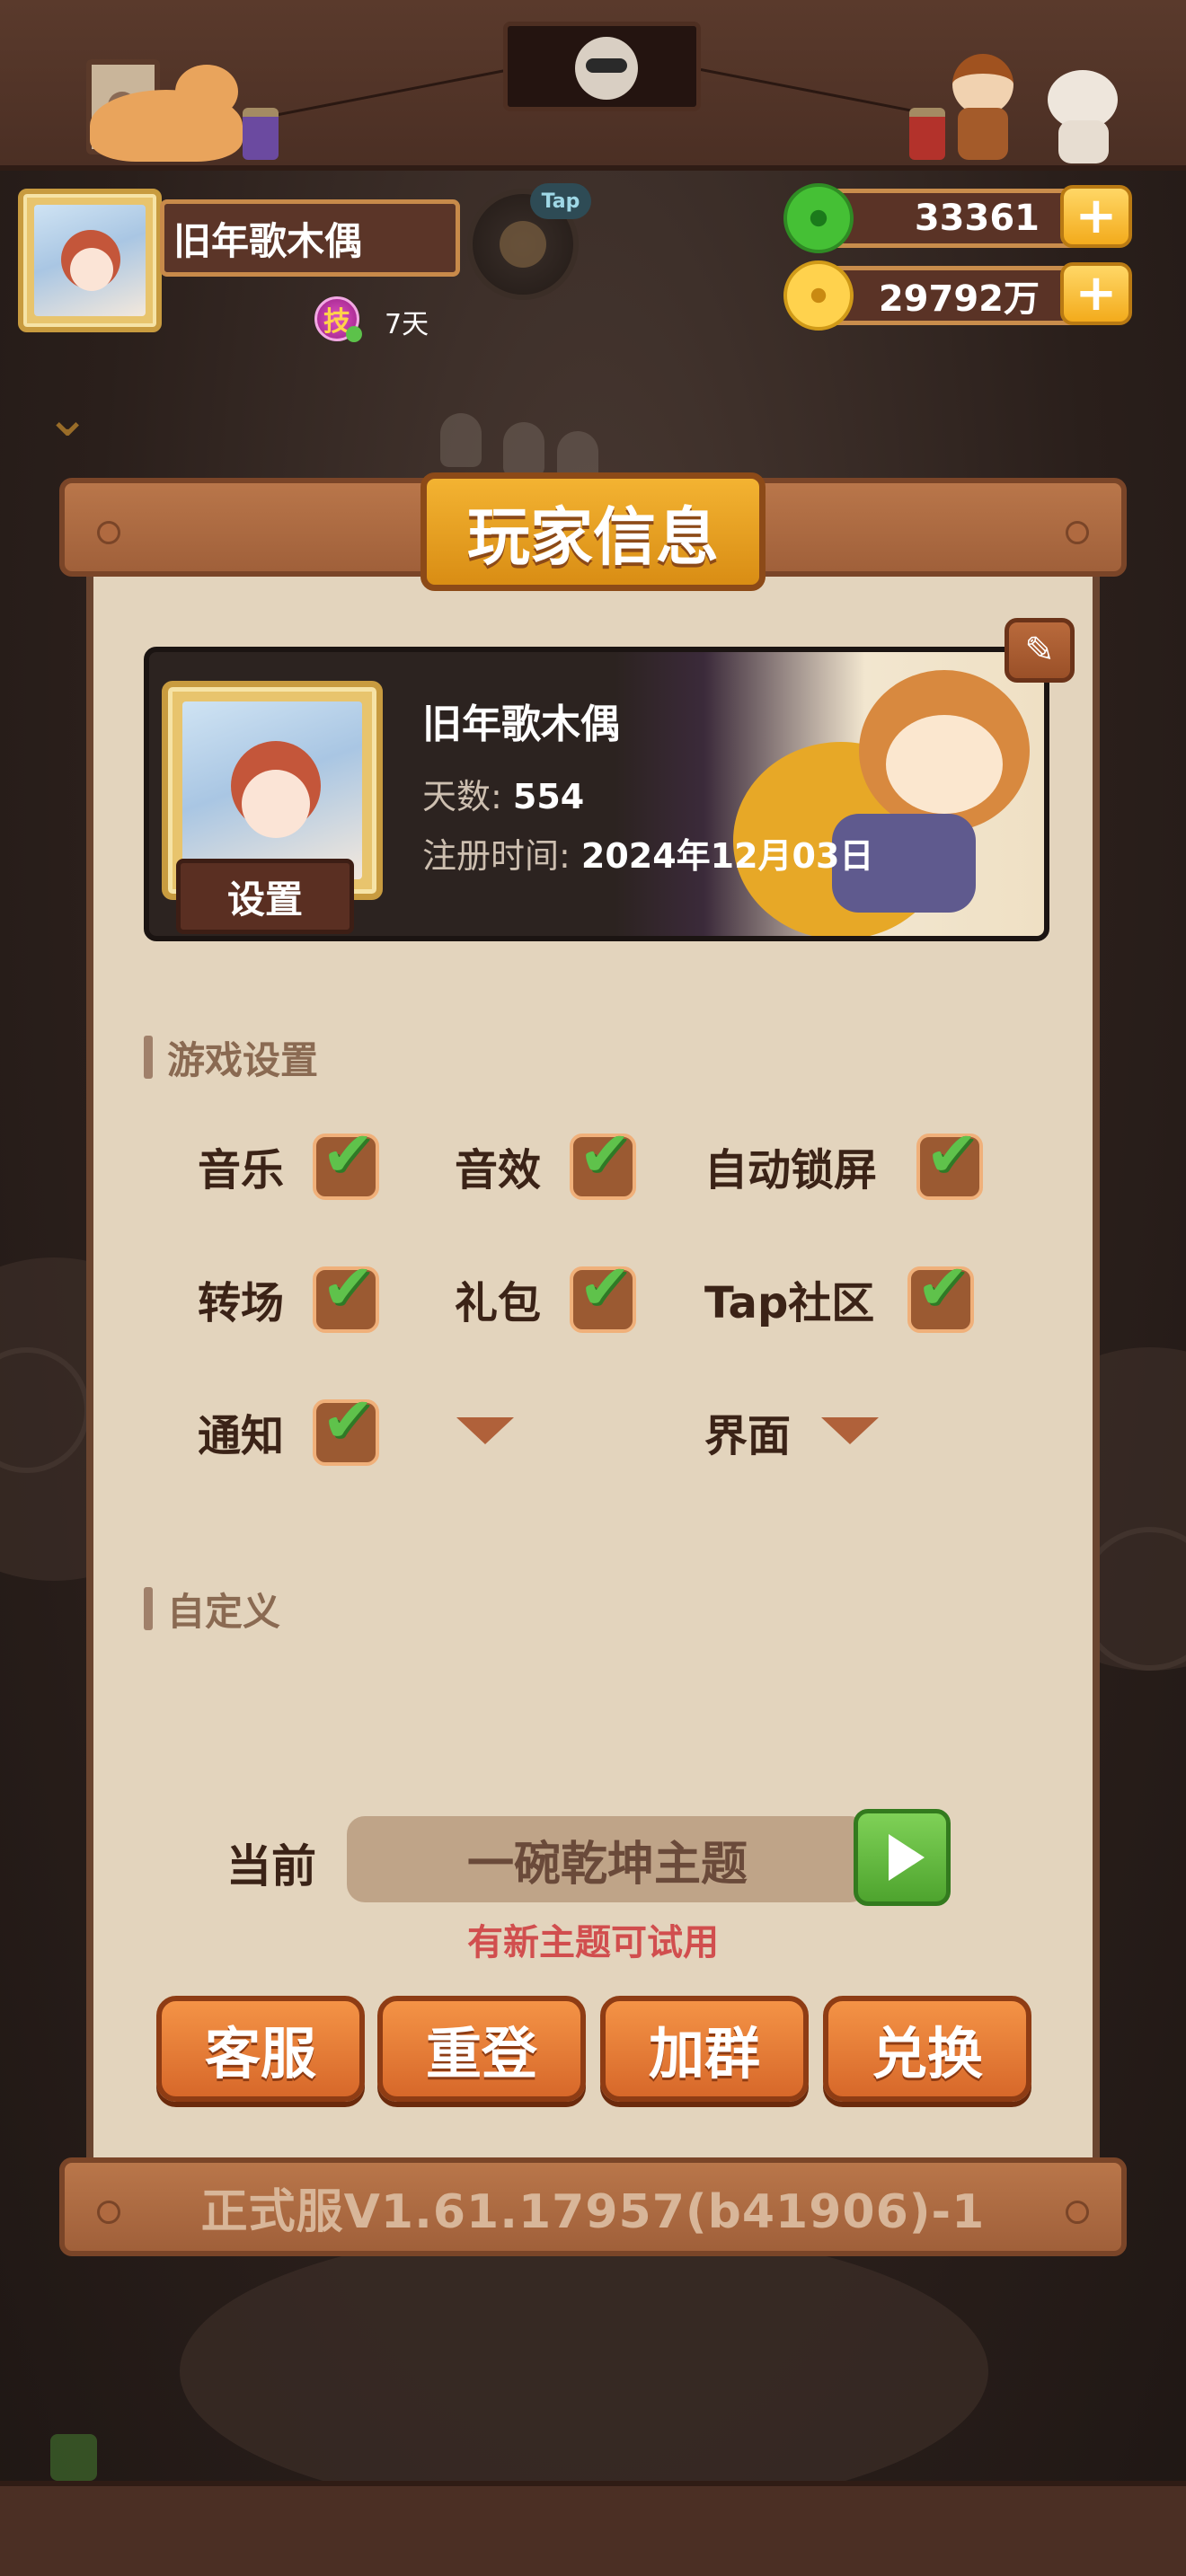  Describe the element at coordinates (265, 896) in the screenshot. I see `avatar-setting-button: 设置` at that location.